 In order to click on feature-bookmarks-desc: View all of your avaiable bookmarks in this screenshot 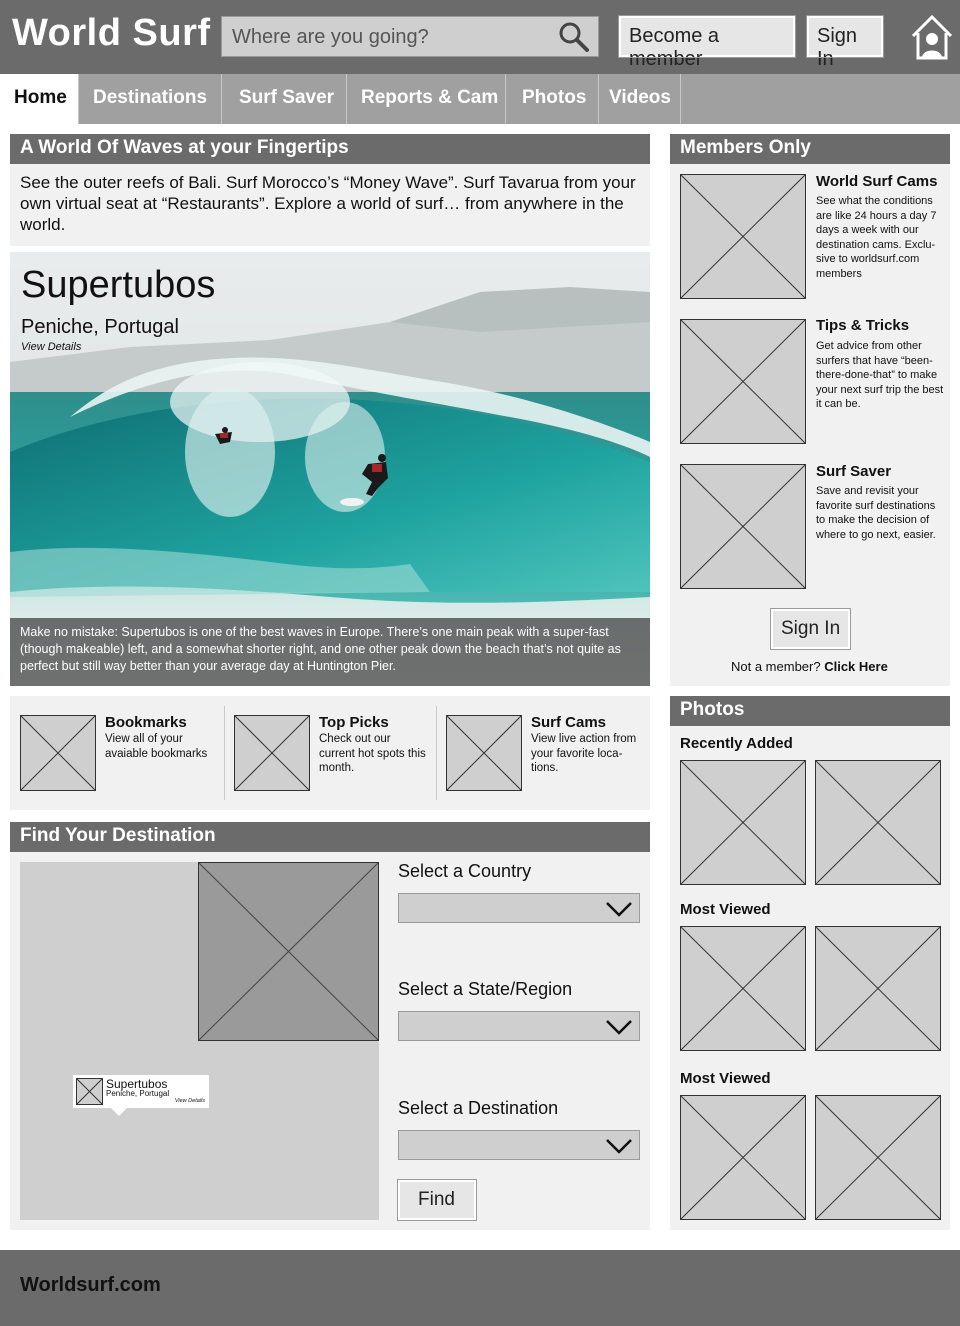, I will do `click(156, 746)`.